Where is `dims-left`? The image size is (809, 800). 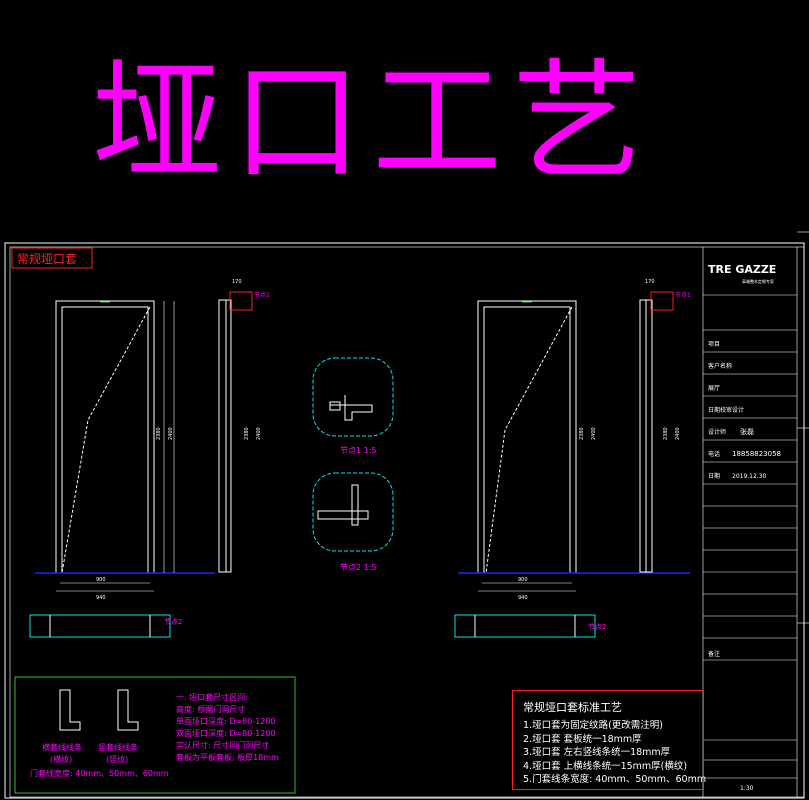 dims-left is located at coordinates (115, 446).